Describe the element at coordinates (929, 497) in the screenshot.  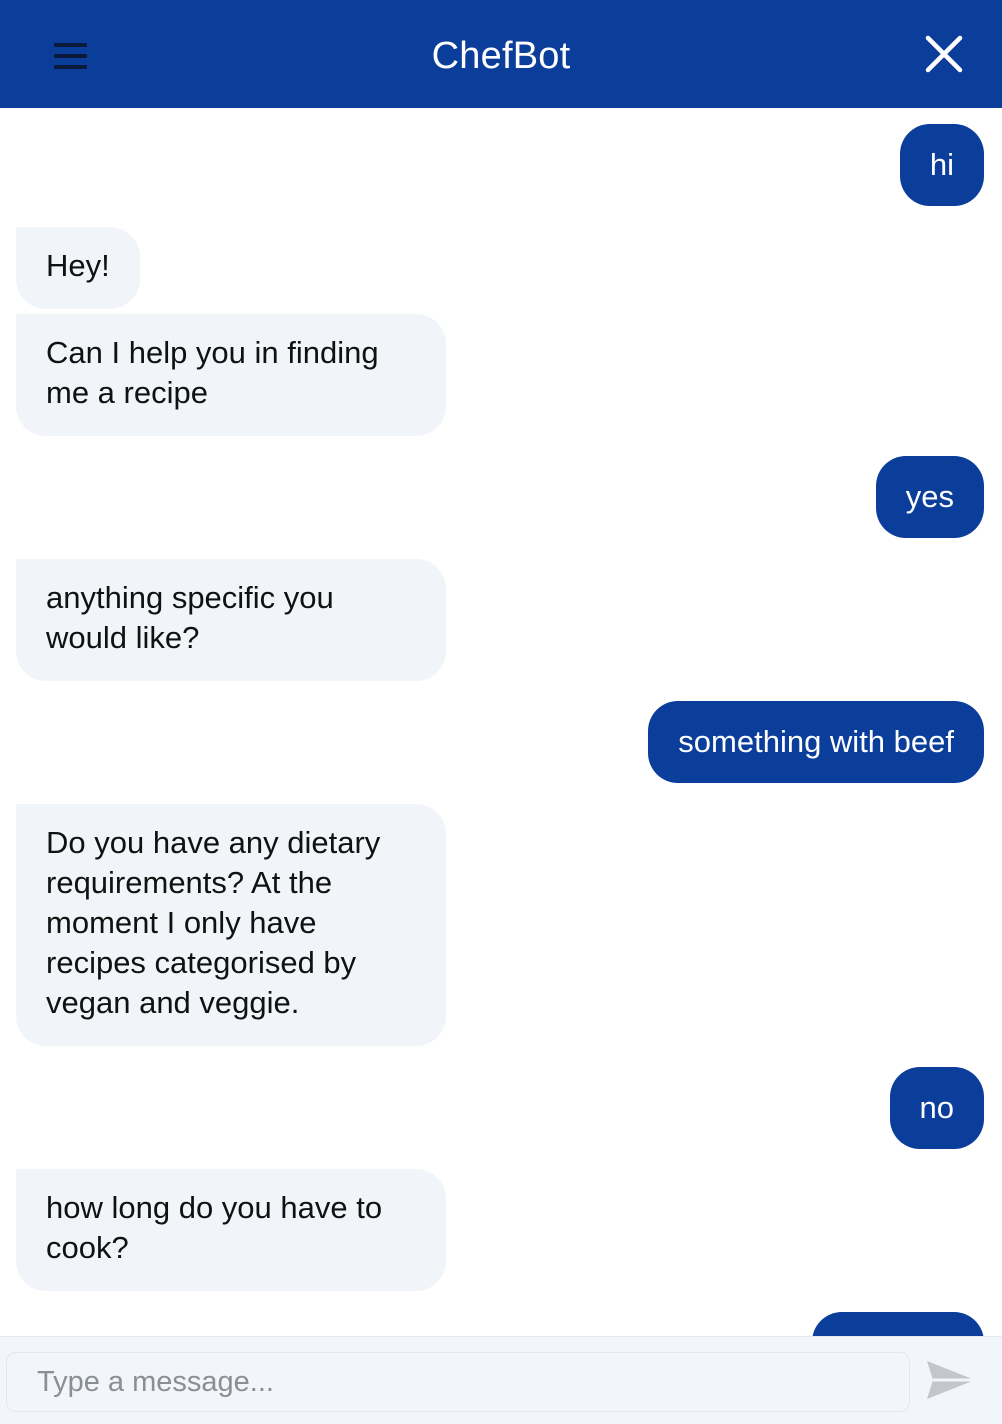
I see `user-message: yes` at that location.